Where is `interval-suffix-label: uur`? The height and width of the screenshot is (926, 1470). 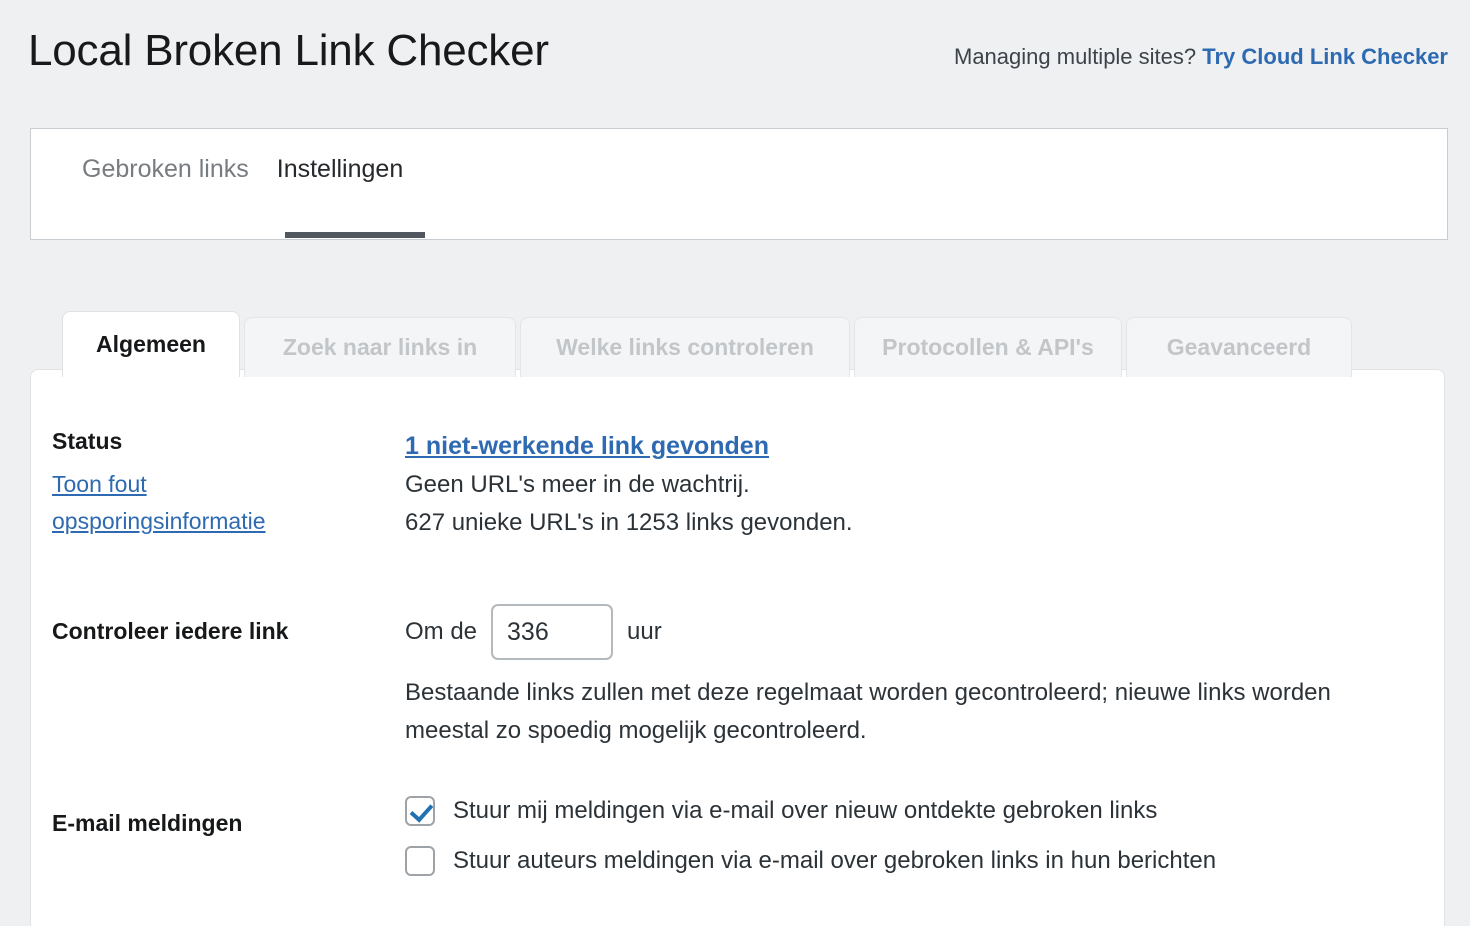 interval-suffix-label: uur is located at coordinates (644, 631).